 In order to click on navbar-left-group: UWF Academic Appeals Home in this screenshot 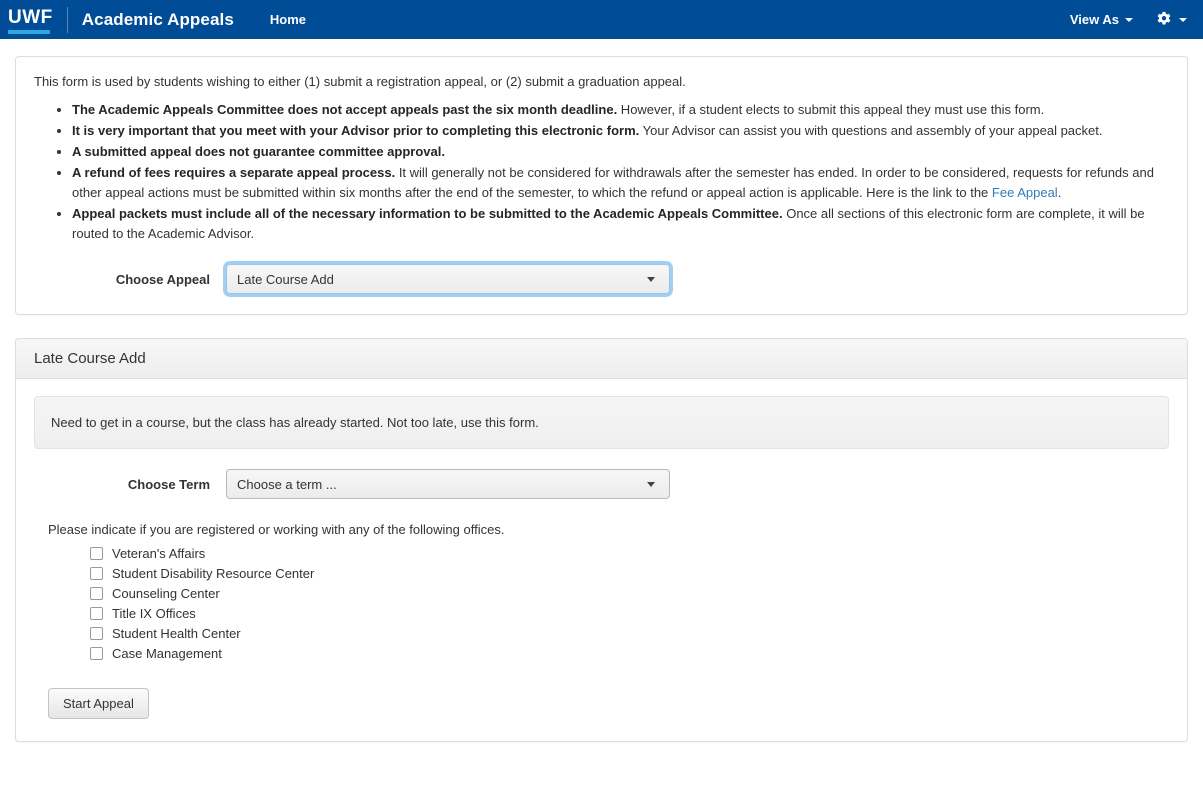, I will do `click(156, 19)`.